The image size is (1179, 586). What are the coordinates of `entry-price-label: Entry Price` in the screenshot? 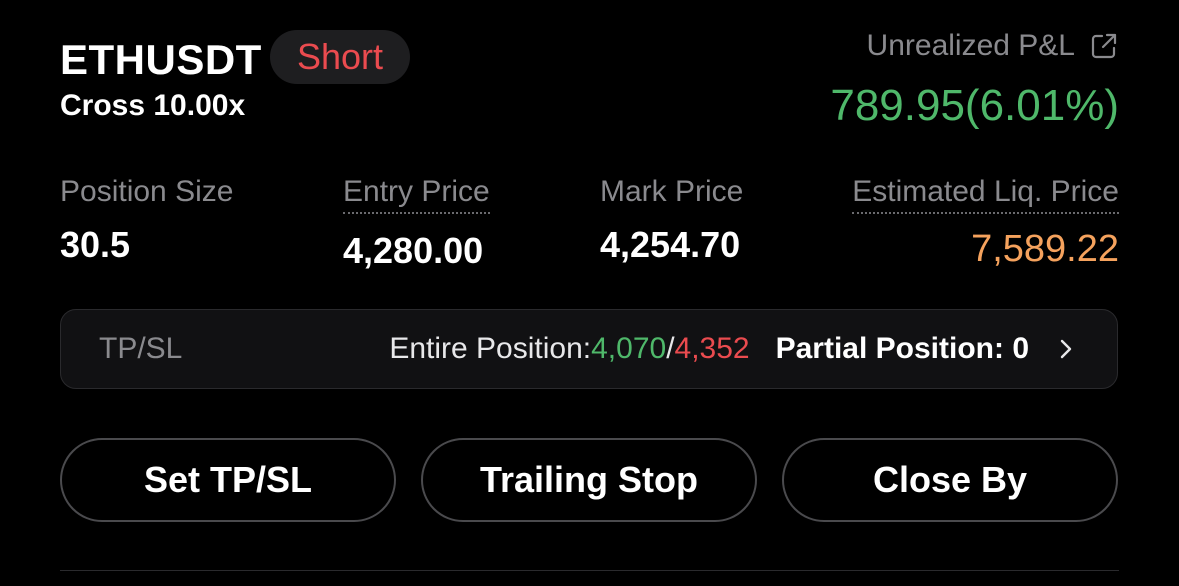 It's located at (416, 194).